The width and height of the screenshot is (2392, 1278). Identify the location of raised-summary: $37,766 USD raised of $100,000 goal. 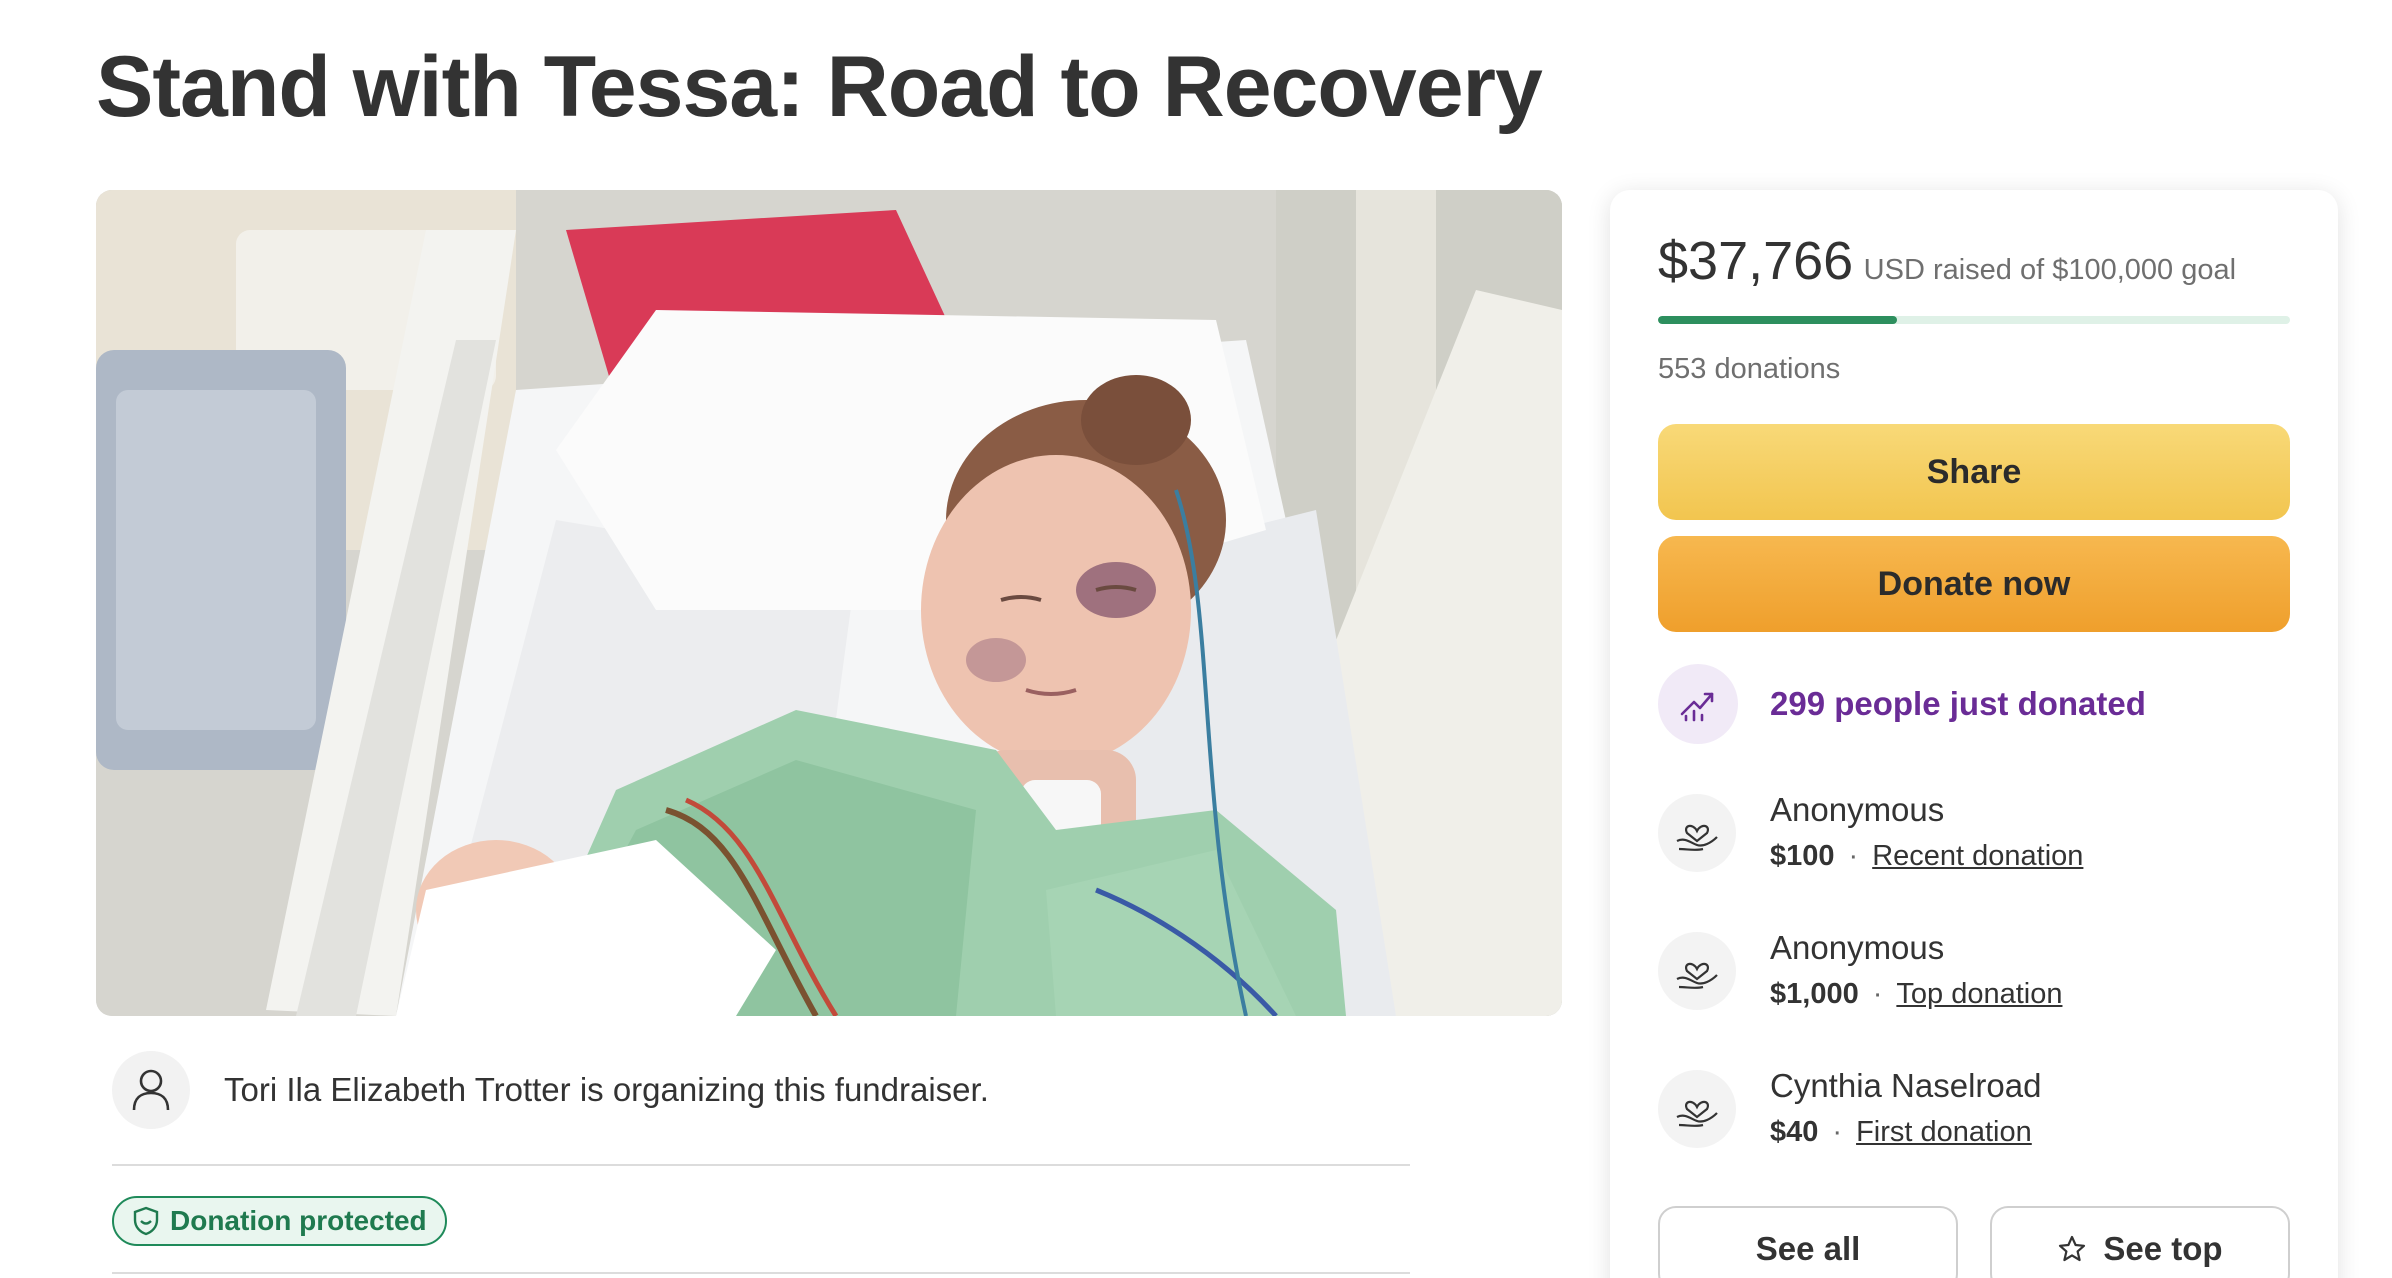
(1947, 261).